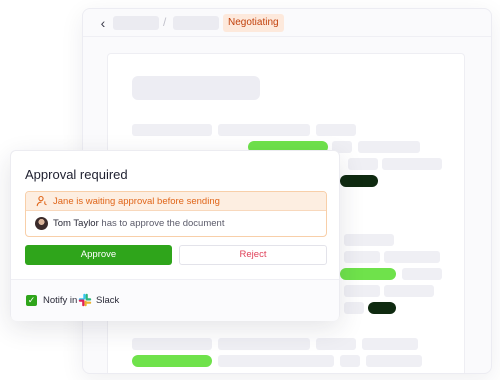 This screenshot has width=500, height=380. Describe the element at coordinates (161, 223) in the screenshot. I see `approver-suffix: has to approve the document` at that location.